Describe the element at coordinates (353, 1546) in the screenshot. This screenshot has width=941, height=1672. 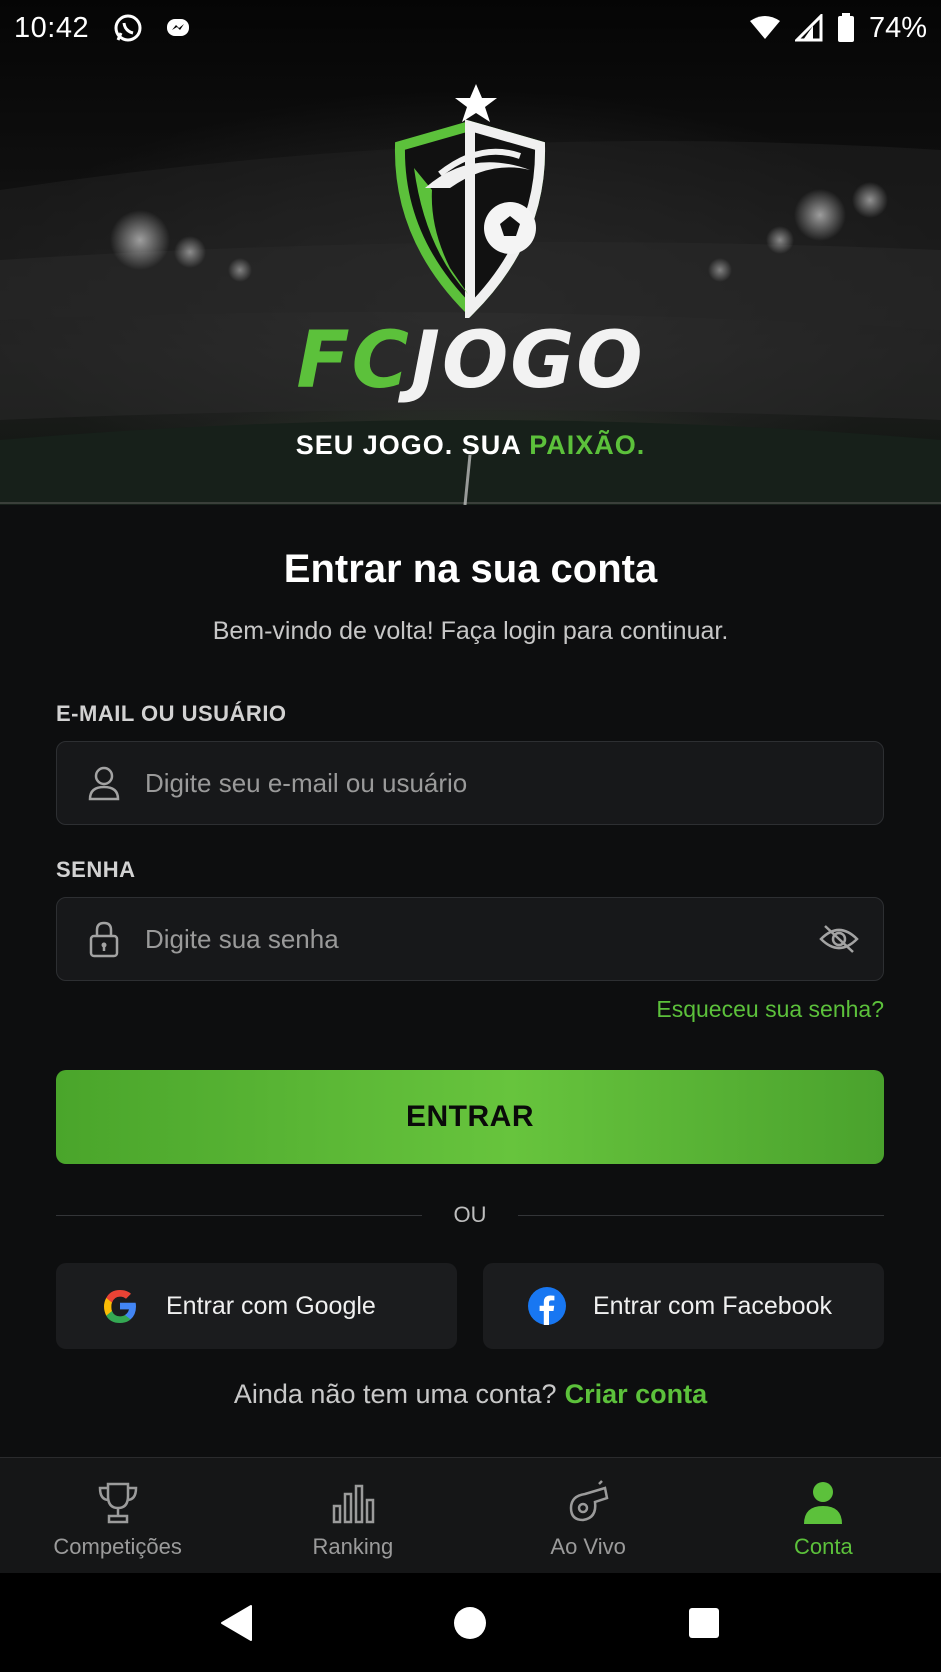
I see `nav-label: Ranking` at that location.